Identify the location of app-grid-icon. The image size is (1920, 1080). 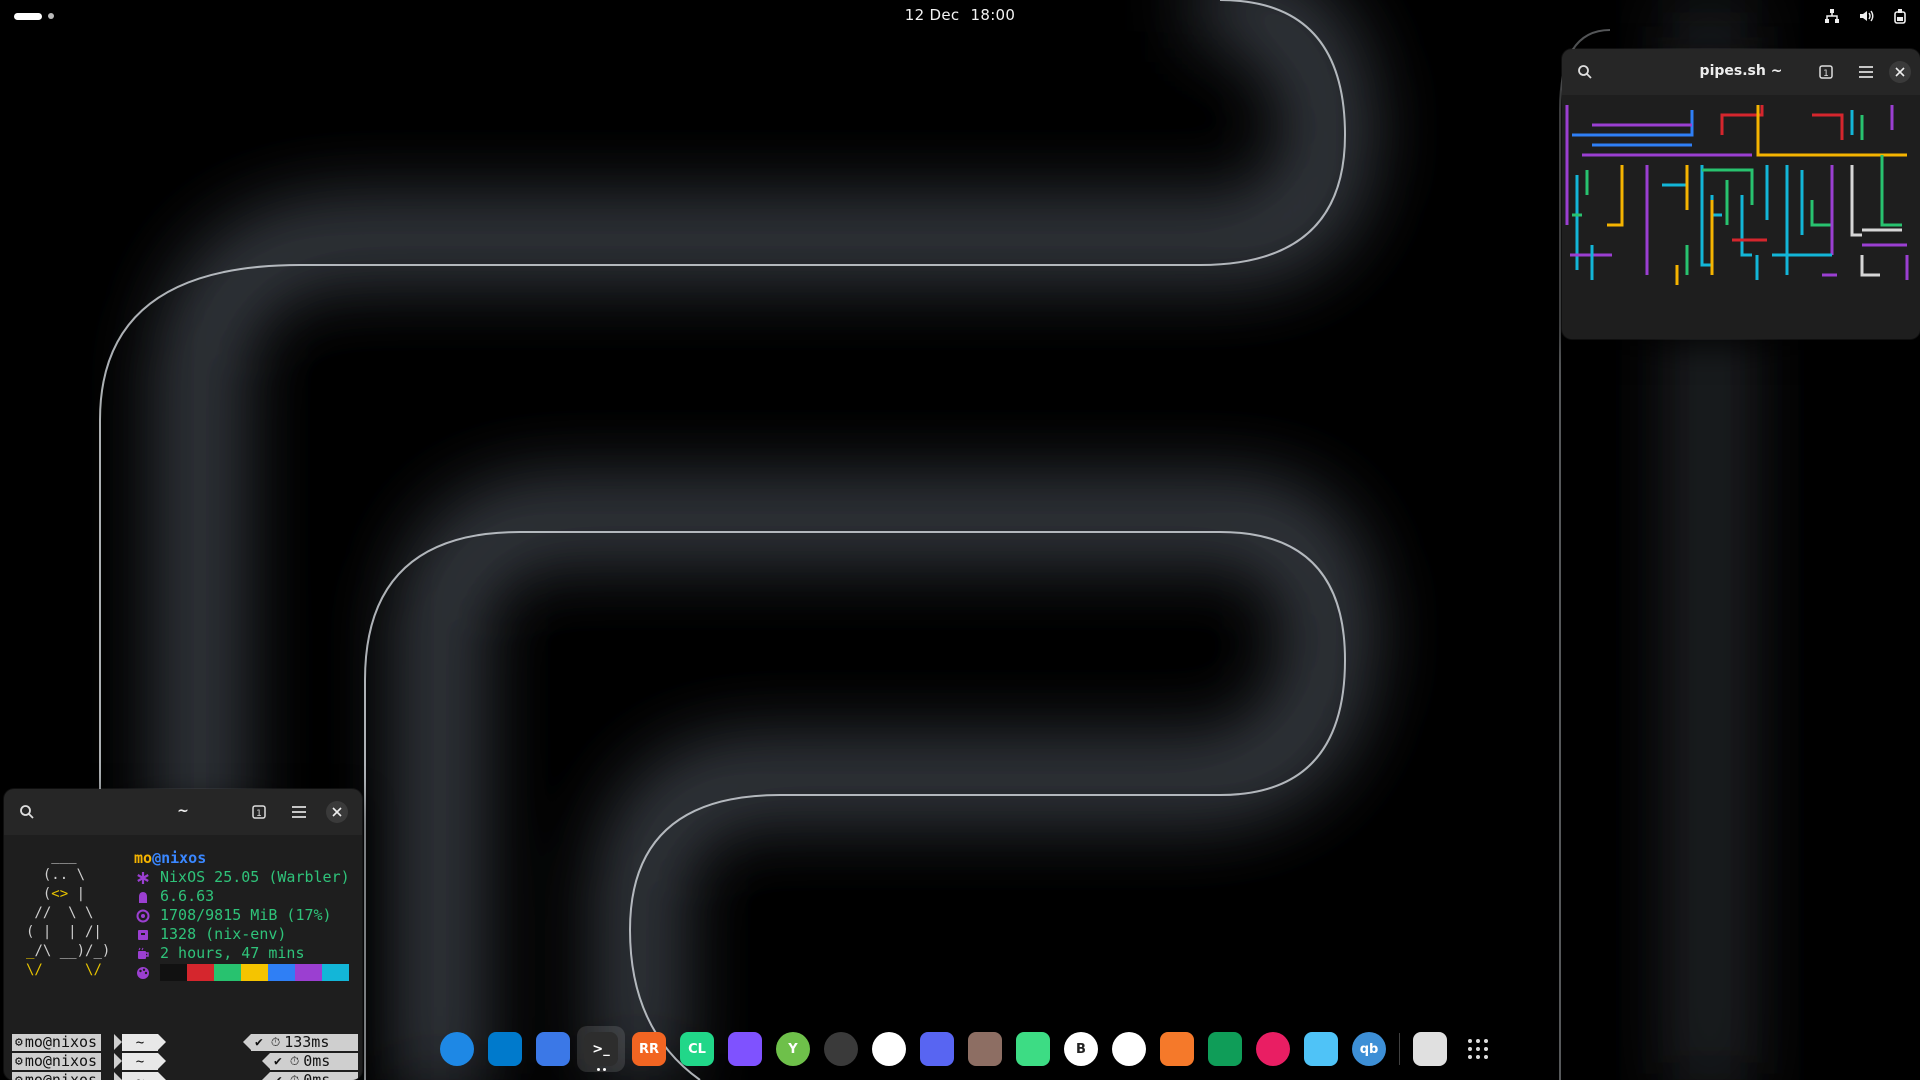
(1478, 1049).